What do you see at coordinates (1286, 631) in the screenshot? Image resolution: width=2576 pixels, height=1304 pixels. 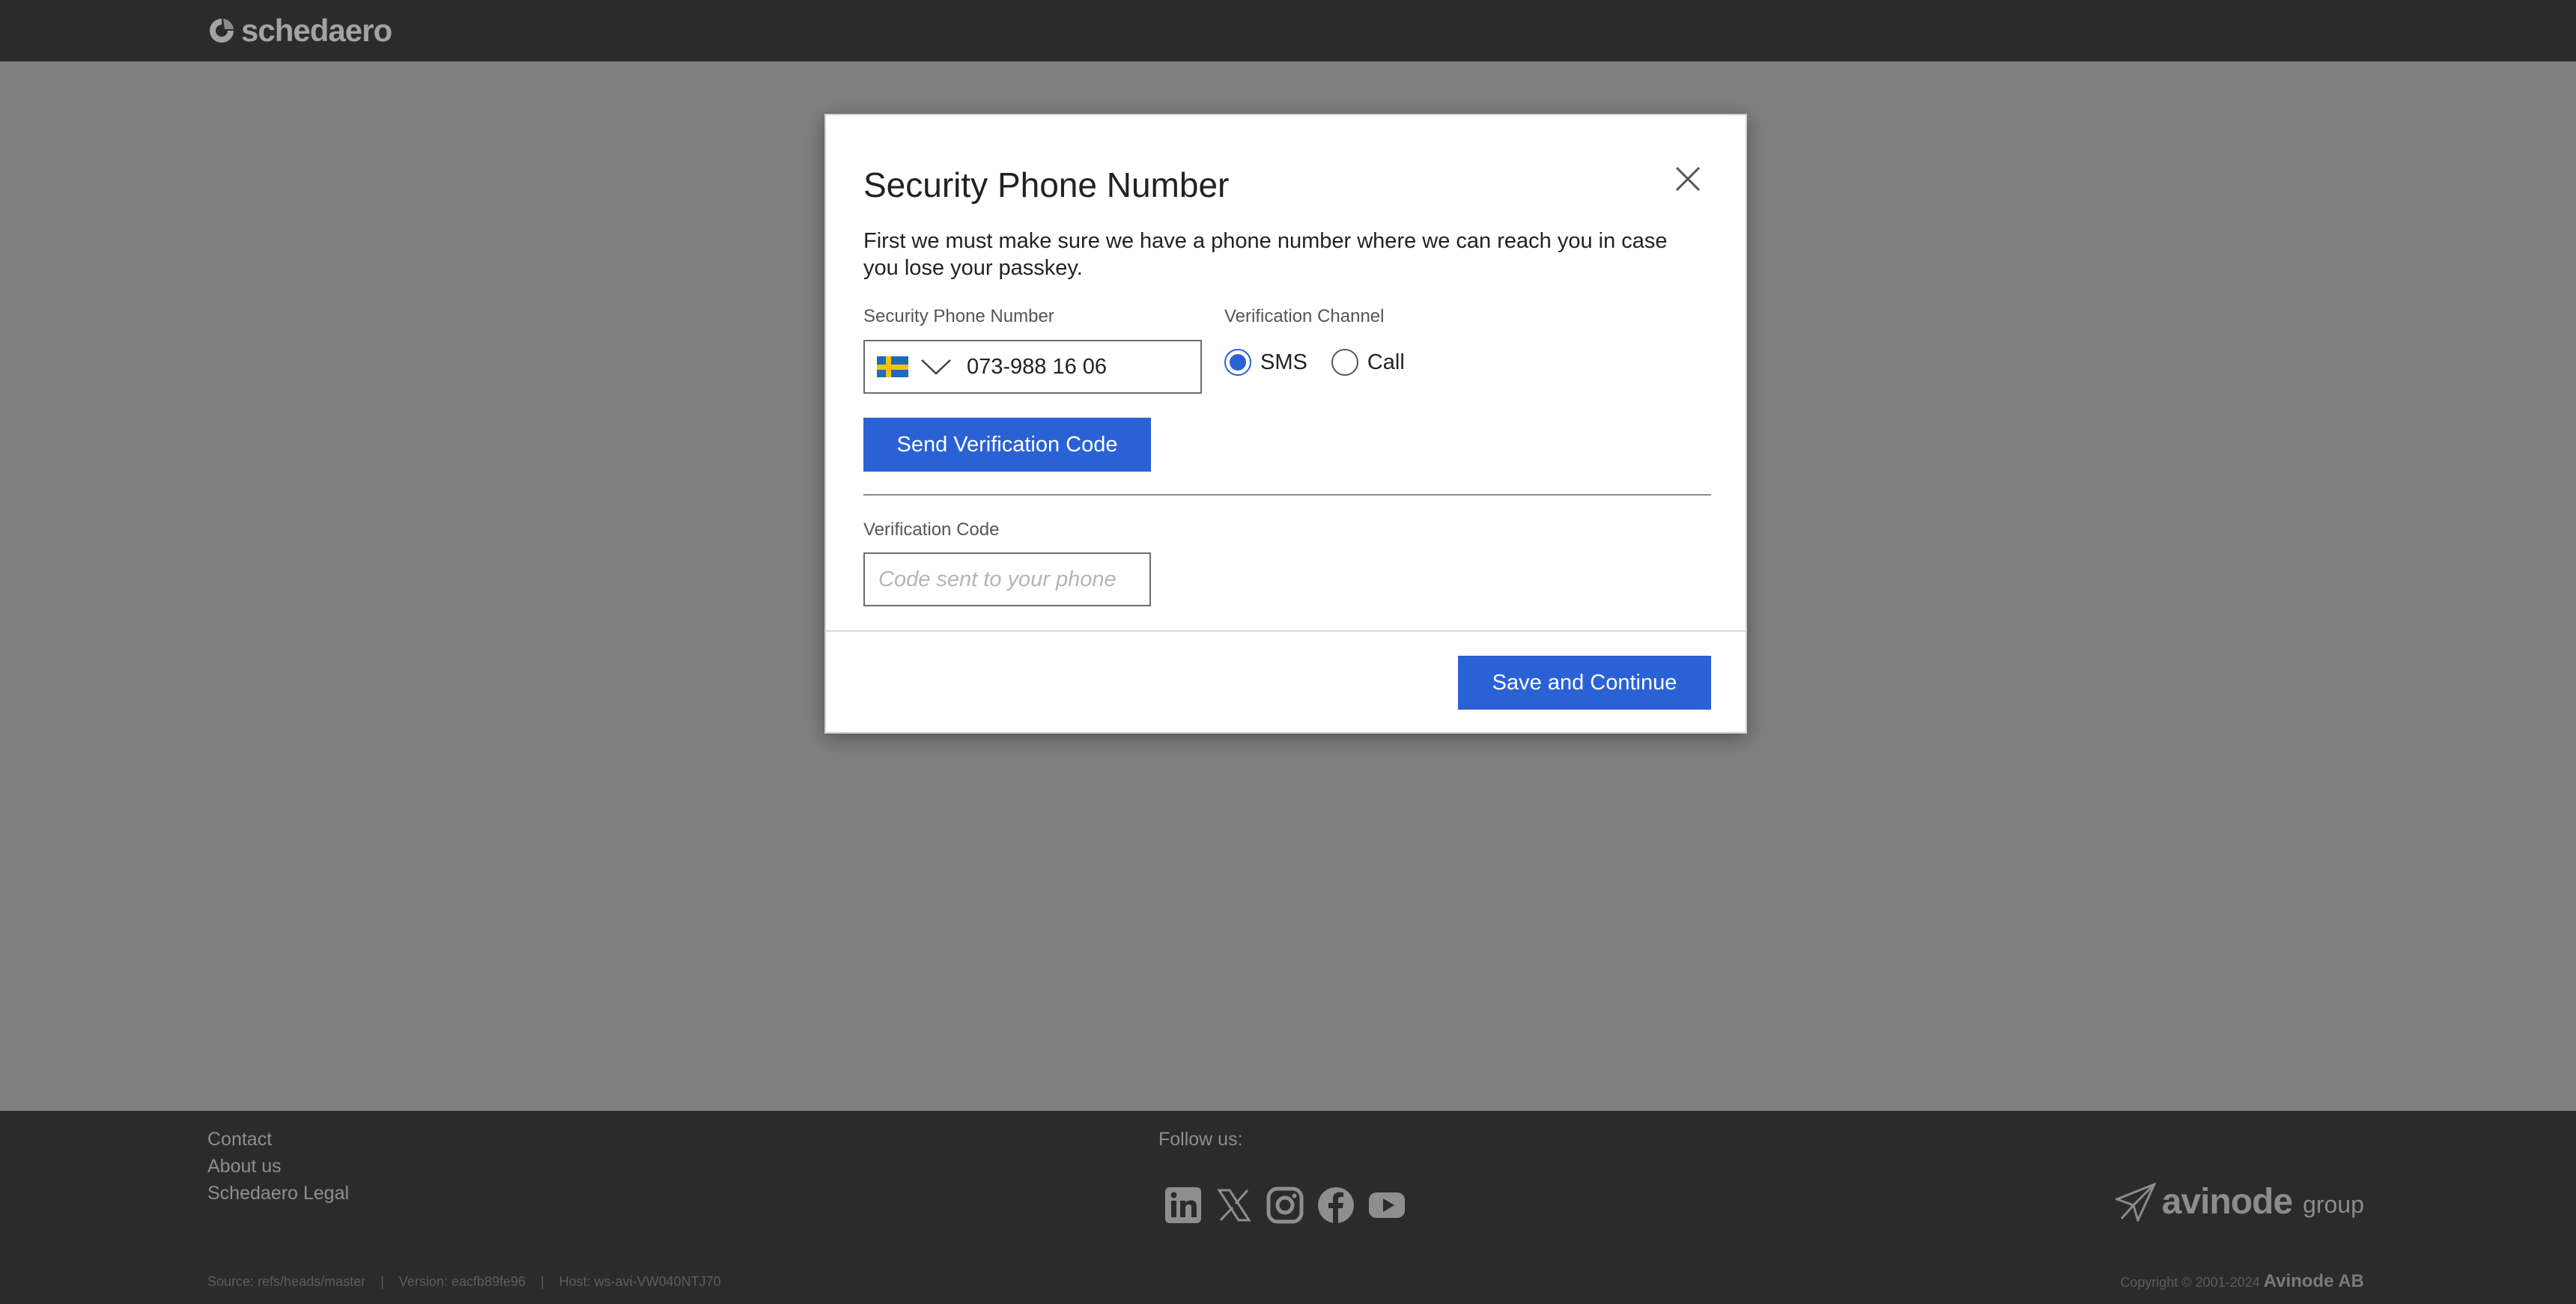 I see `dialog-footer-divider` at bounding box center [1286, 631].